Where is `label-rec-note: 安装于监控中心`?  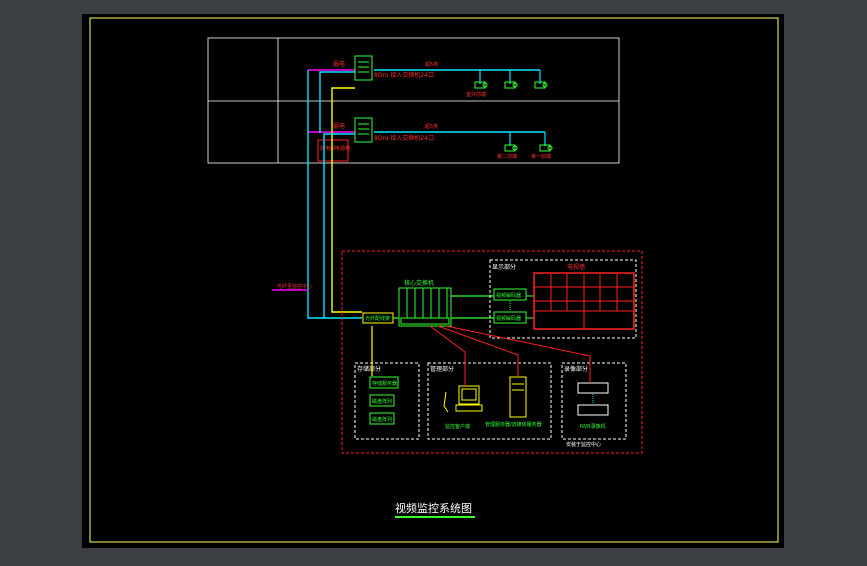 label-rec-note: 安装于监控中心 is located at coordinates (583, 444).